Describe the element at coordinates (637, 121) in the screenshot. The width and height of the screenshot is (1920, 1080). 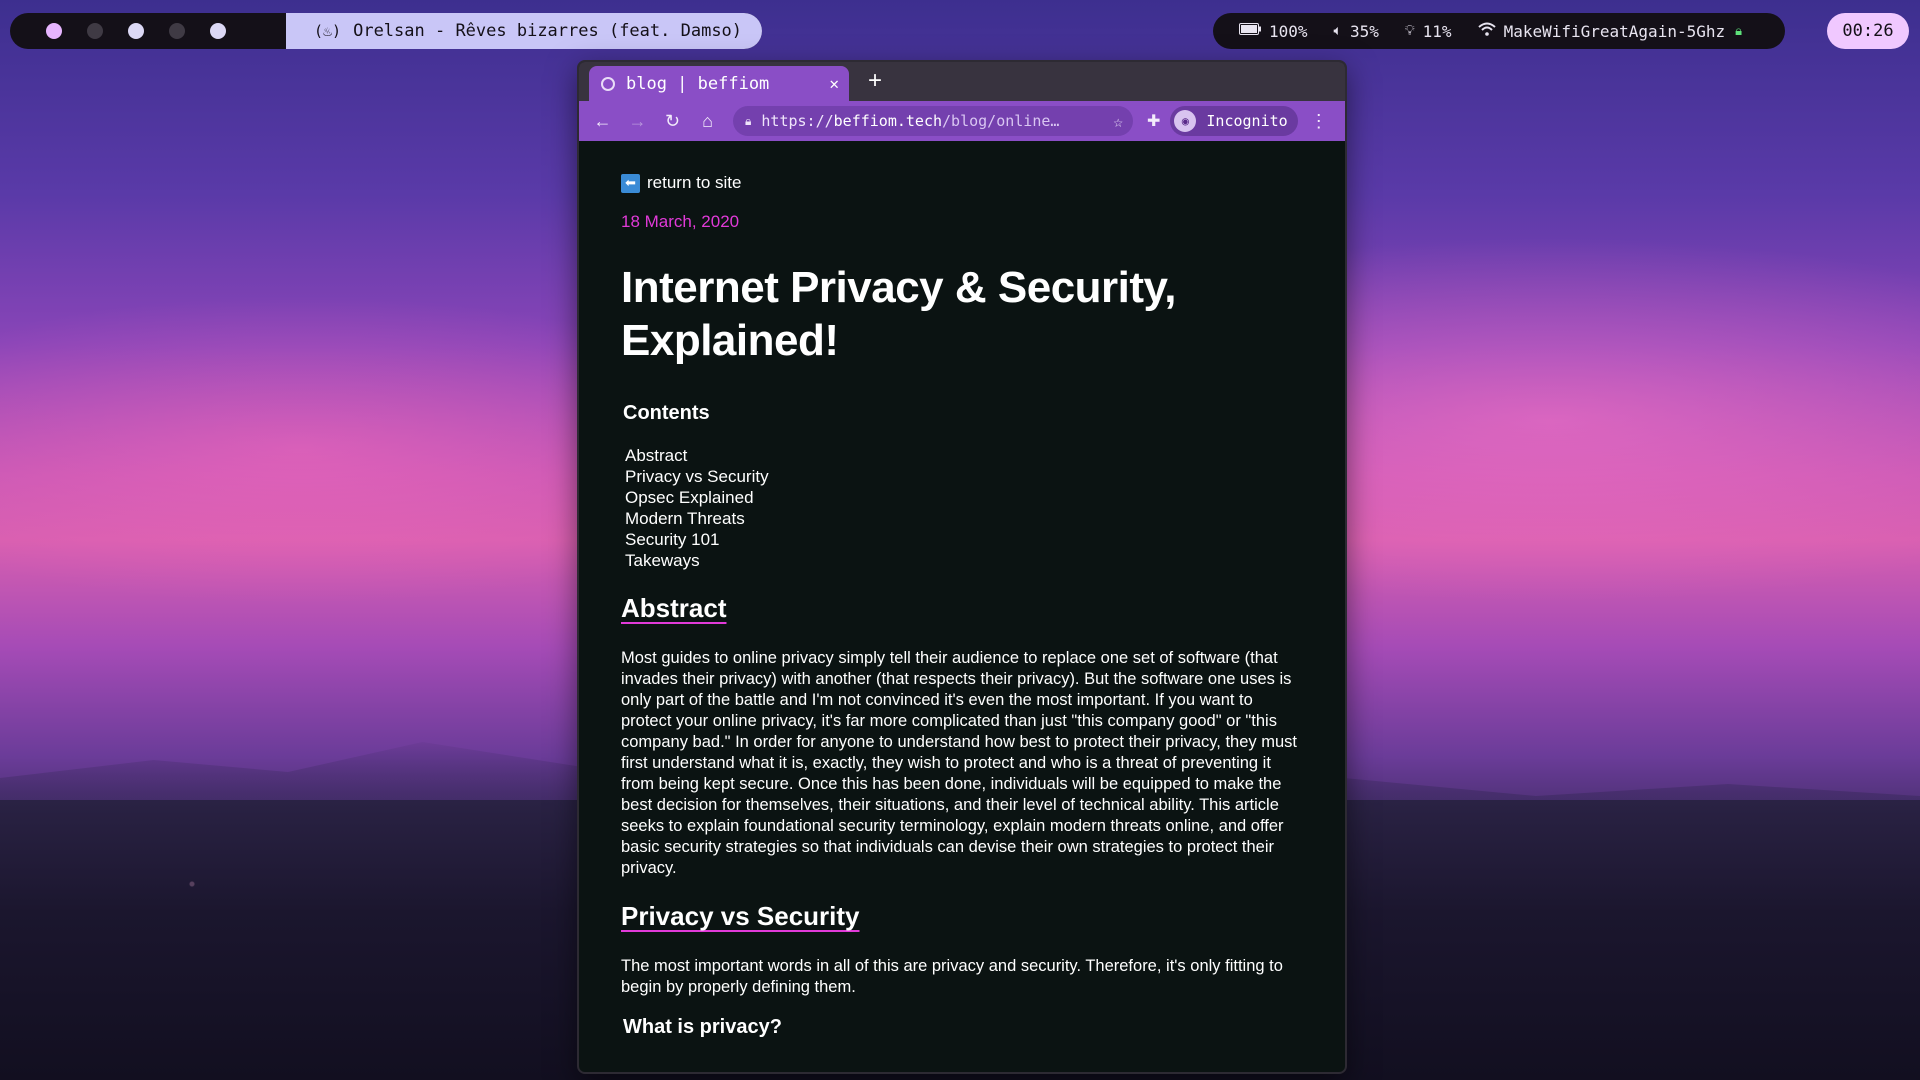
I see `forward-arrow-icon: →` at that location.